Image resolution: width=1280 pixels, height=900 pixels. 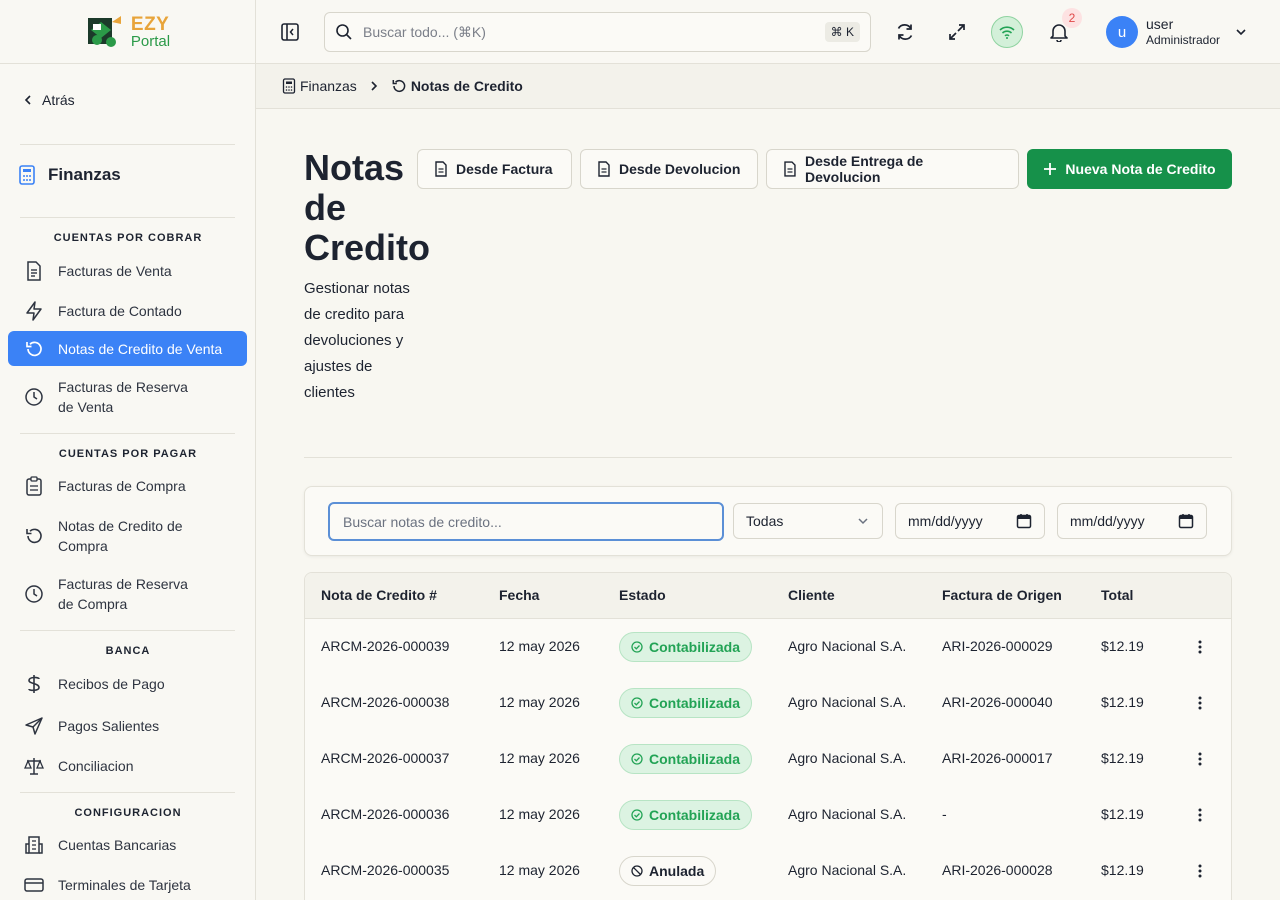 I want to click on status-label: Contabilizada, so click(x=695, y=703).